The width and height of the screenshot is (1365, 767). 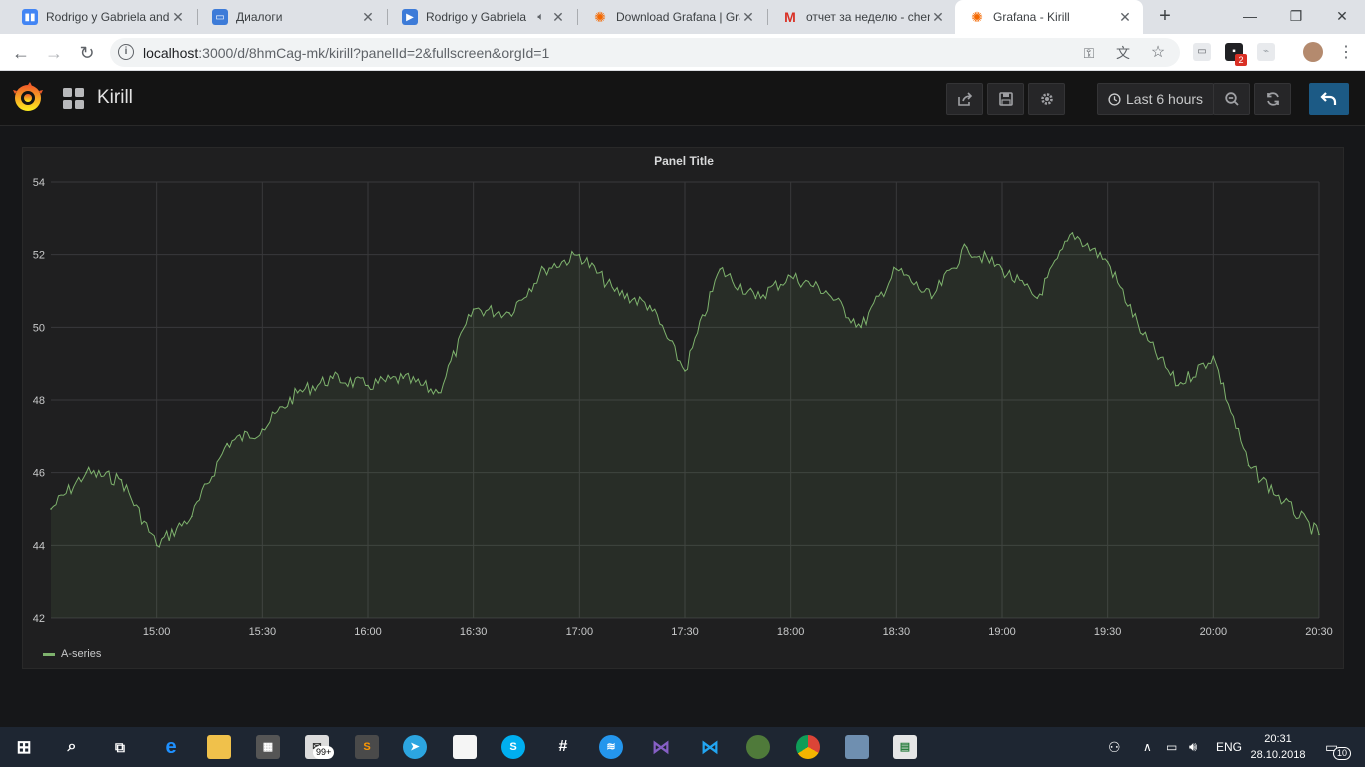 I want to click on settings-button, so click(x=1046, y=99).